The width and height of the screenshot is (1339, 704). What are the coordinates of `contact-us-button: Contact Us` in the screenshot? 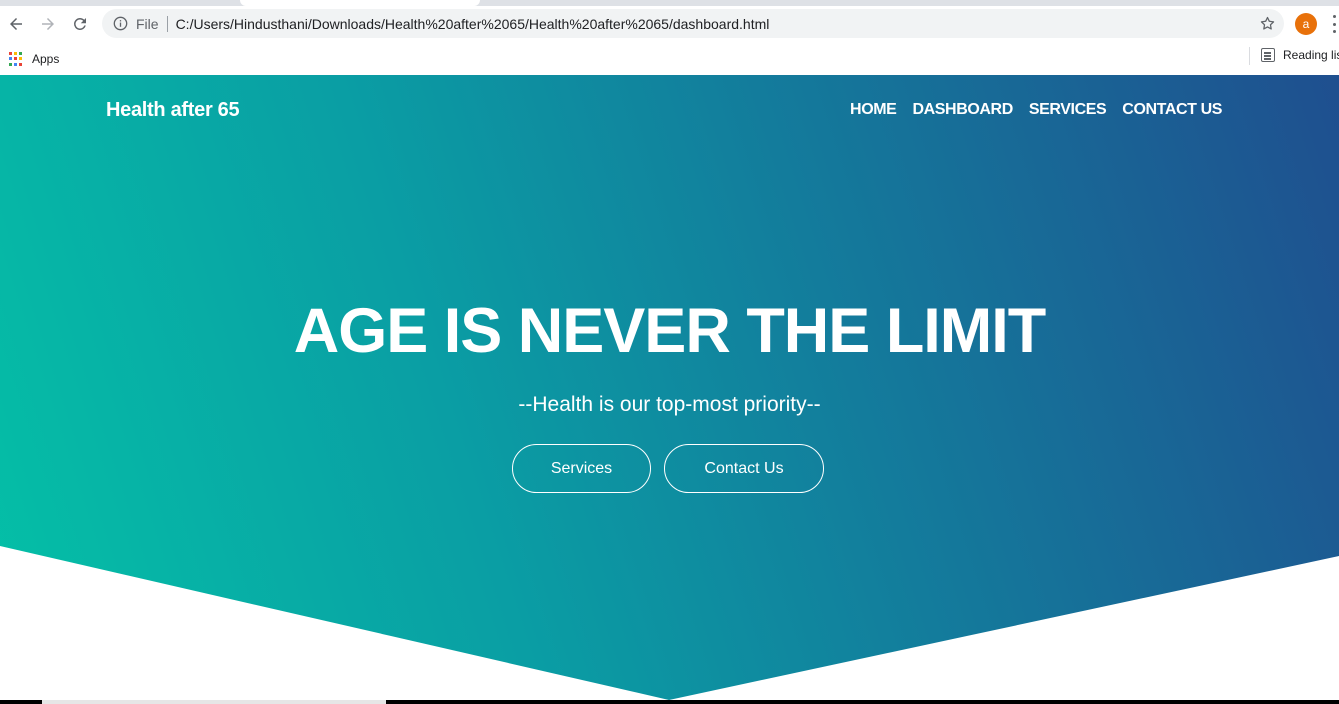 It's located at (744, 468).